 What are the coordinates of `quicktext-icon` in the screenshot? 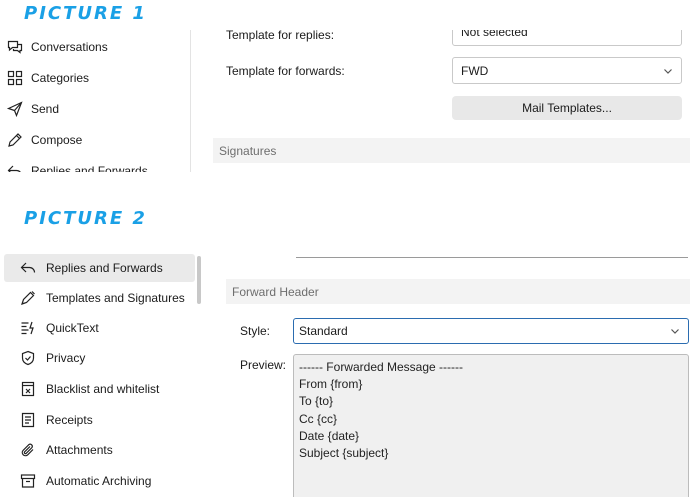 It's located at (27, 328).